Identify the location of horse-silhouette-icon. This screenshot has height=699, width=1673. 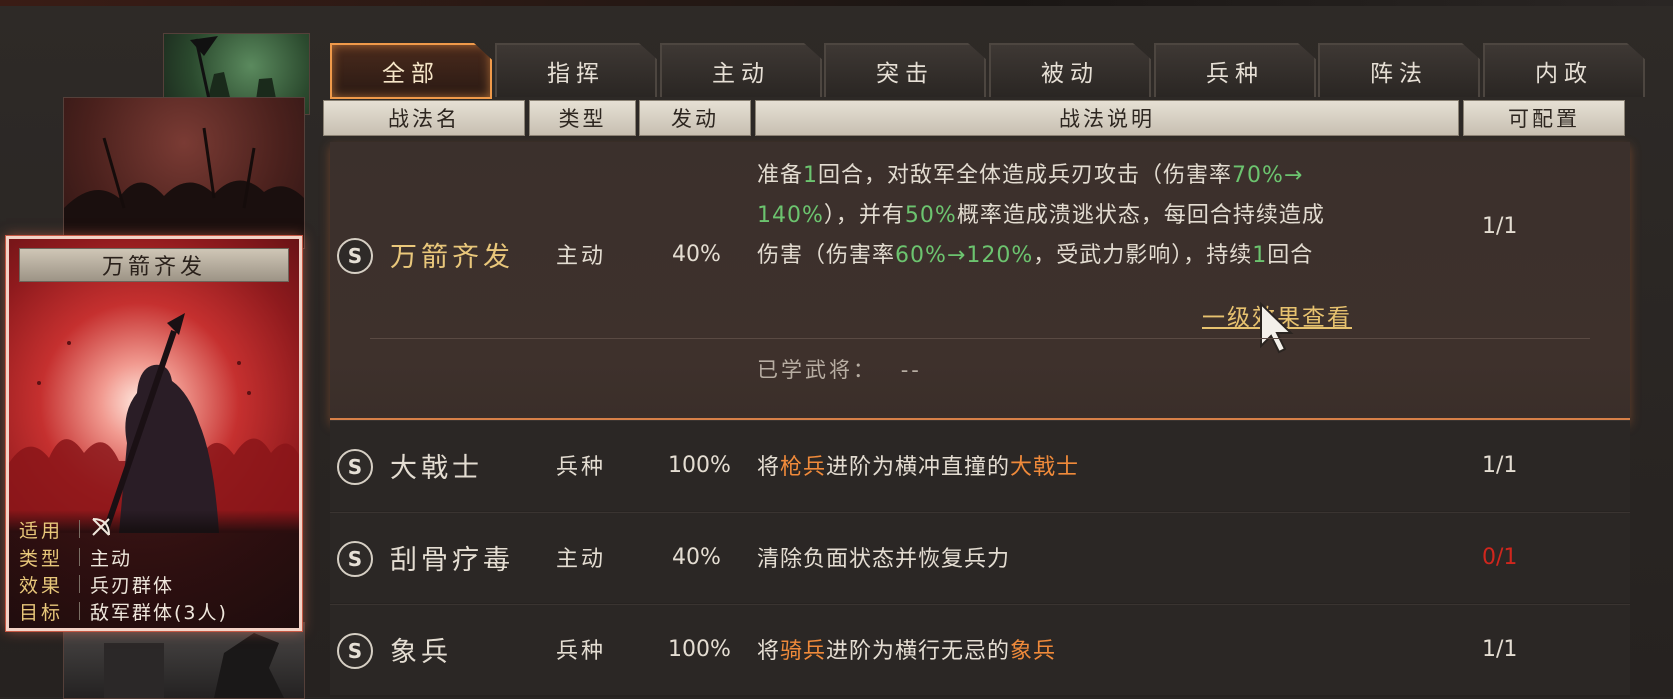
(194, 665).